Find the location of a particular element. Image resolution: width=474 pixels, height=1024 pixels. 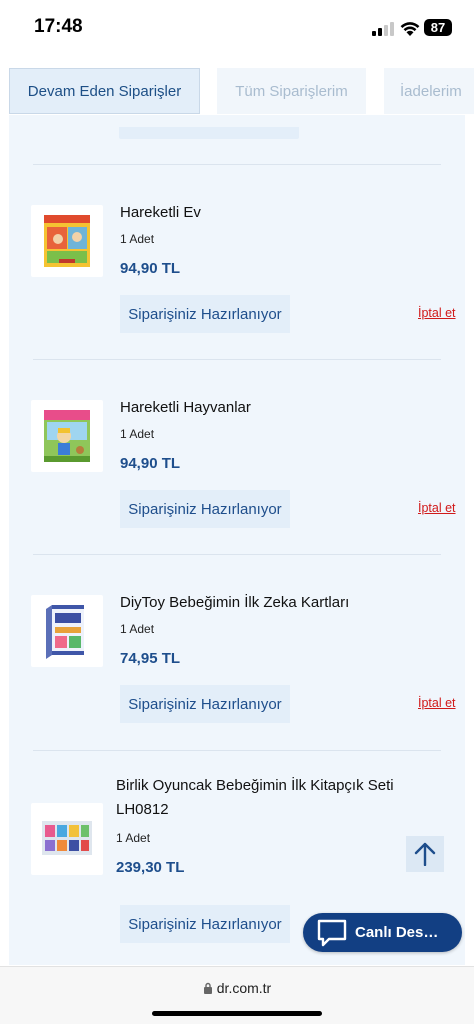

product-name-line: LH0812 is located at coordinates (142, 809).